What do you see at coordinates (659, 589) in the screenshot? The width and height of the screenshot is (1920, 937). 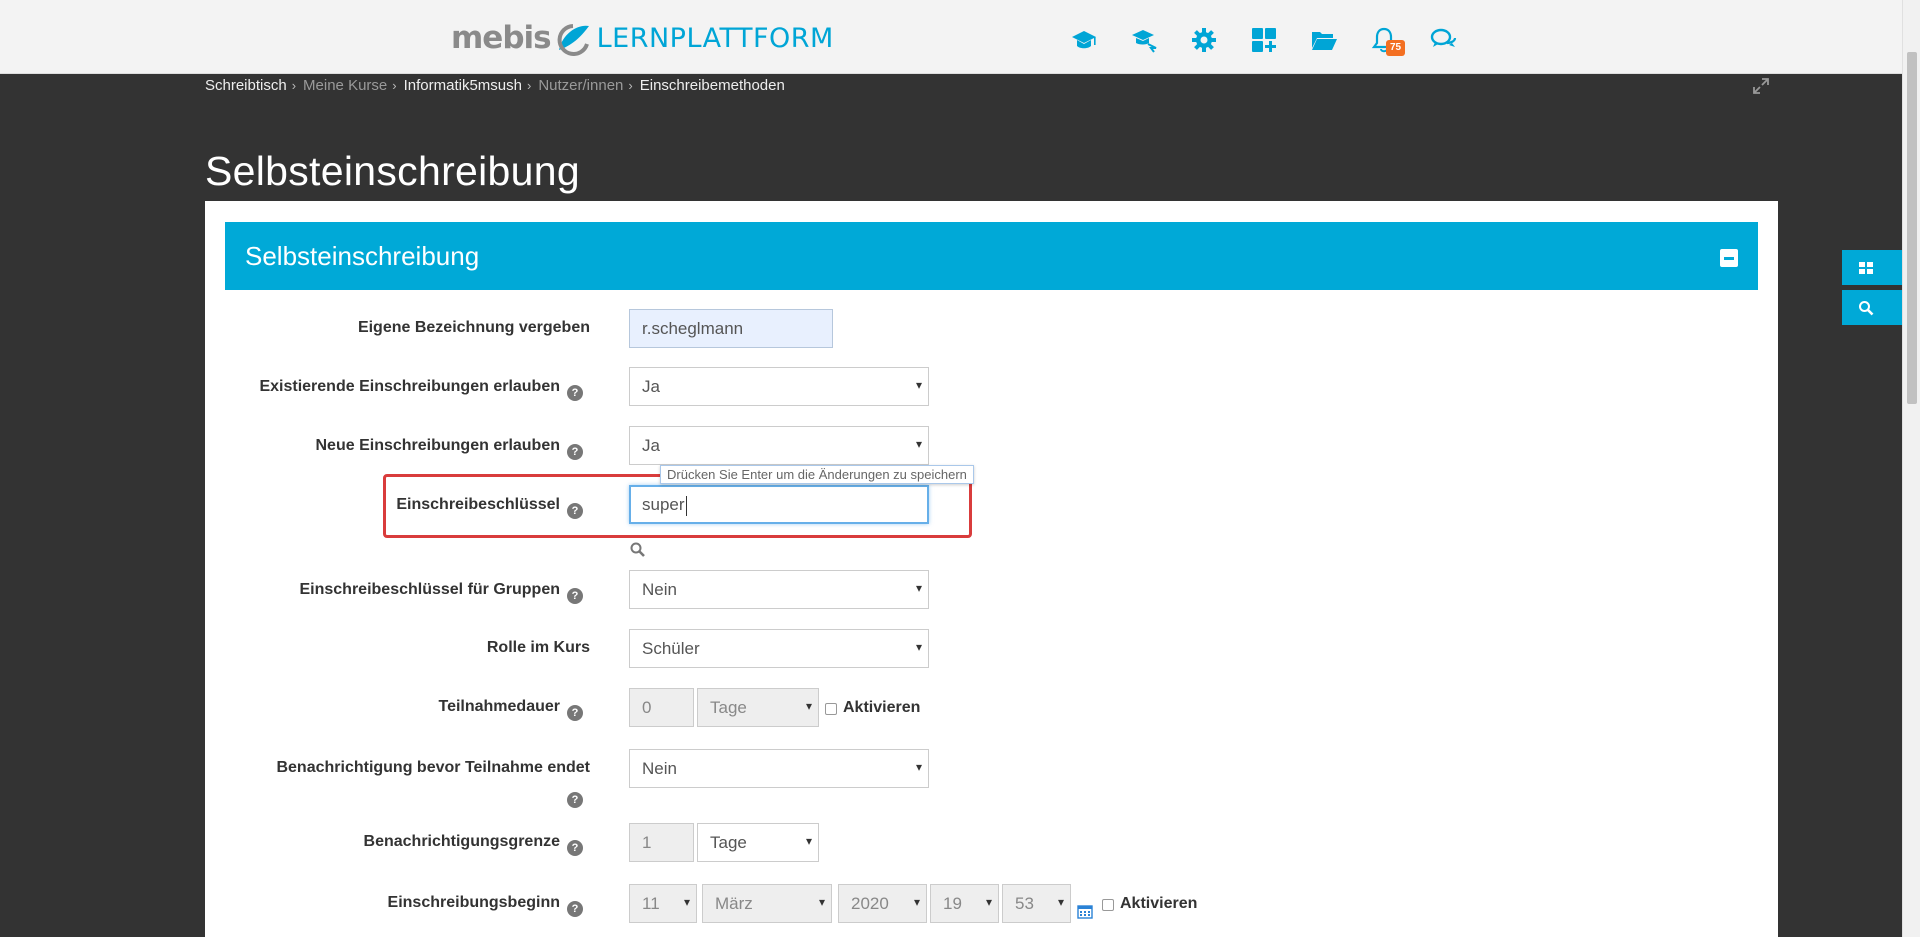 I see `group-key-value: Nein` at bounding box center [659, 589].